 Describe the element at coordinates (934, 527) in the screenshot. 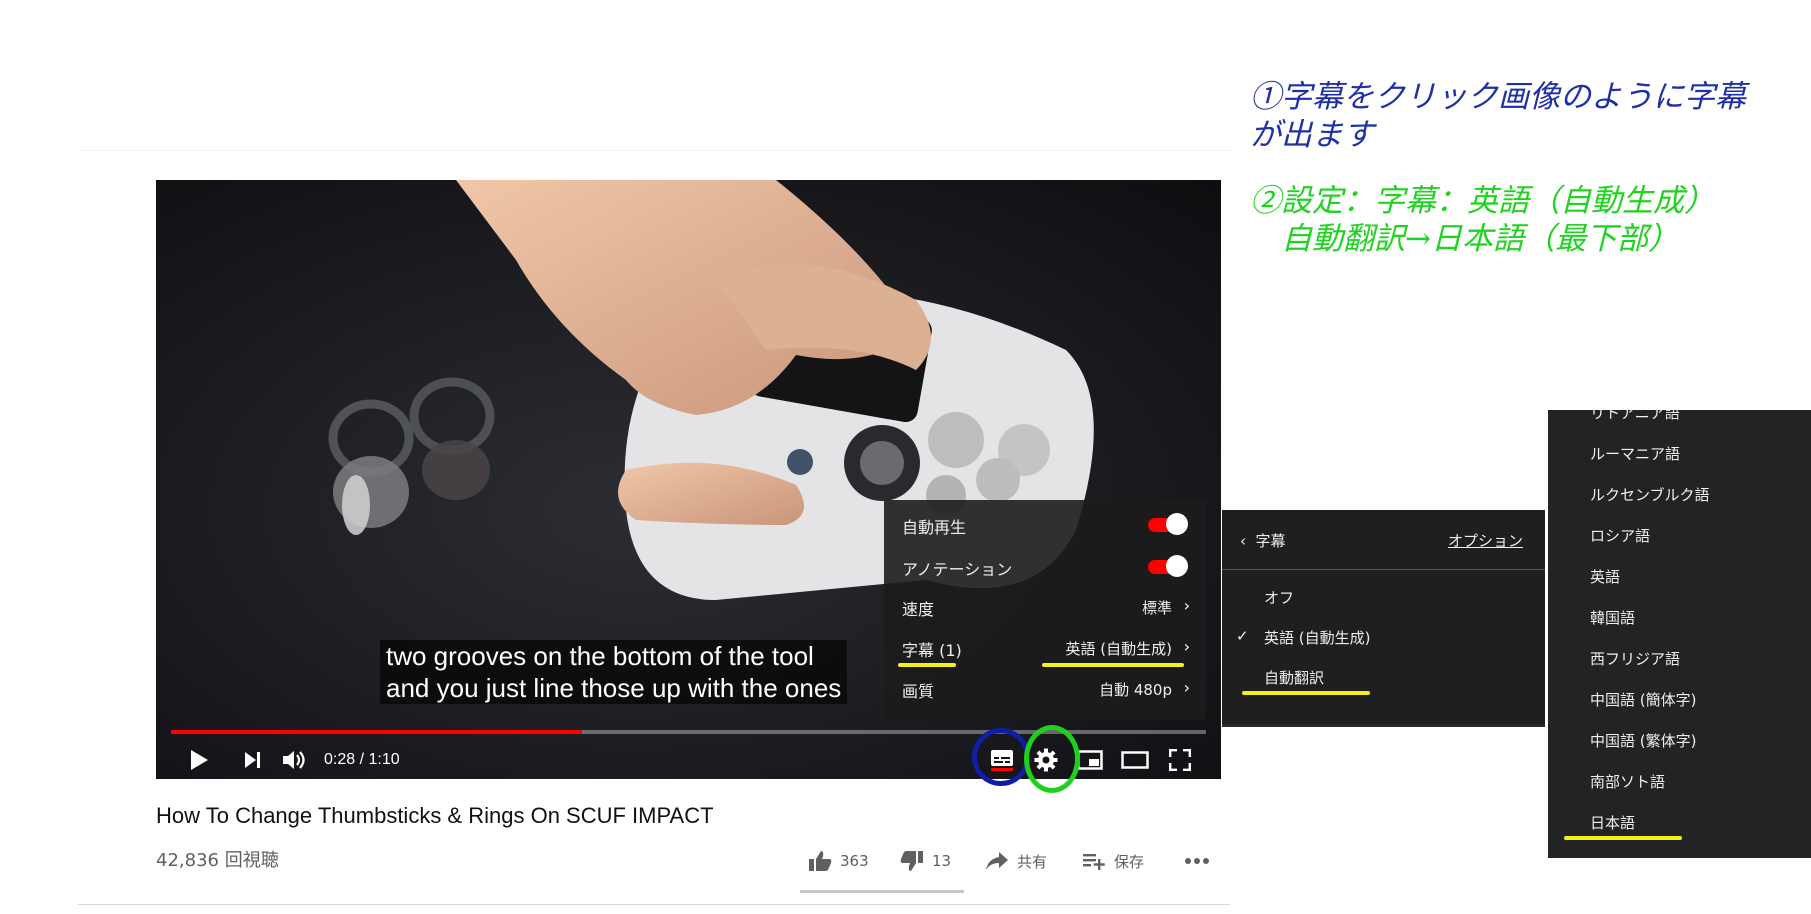

I see `autoplay-label: 自動再生` at that location.